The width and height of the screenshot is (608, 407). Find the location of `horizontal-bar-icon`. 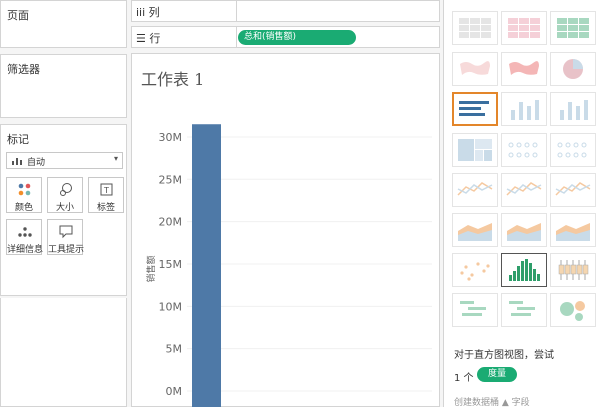

horizontal-bar-icon is located at coordinates (474, 108).